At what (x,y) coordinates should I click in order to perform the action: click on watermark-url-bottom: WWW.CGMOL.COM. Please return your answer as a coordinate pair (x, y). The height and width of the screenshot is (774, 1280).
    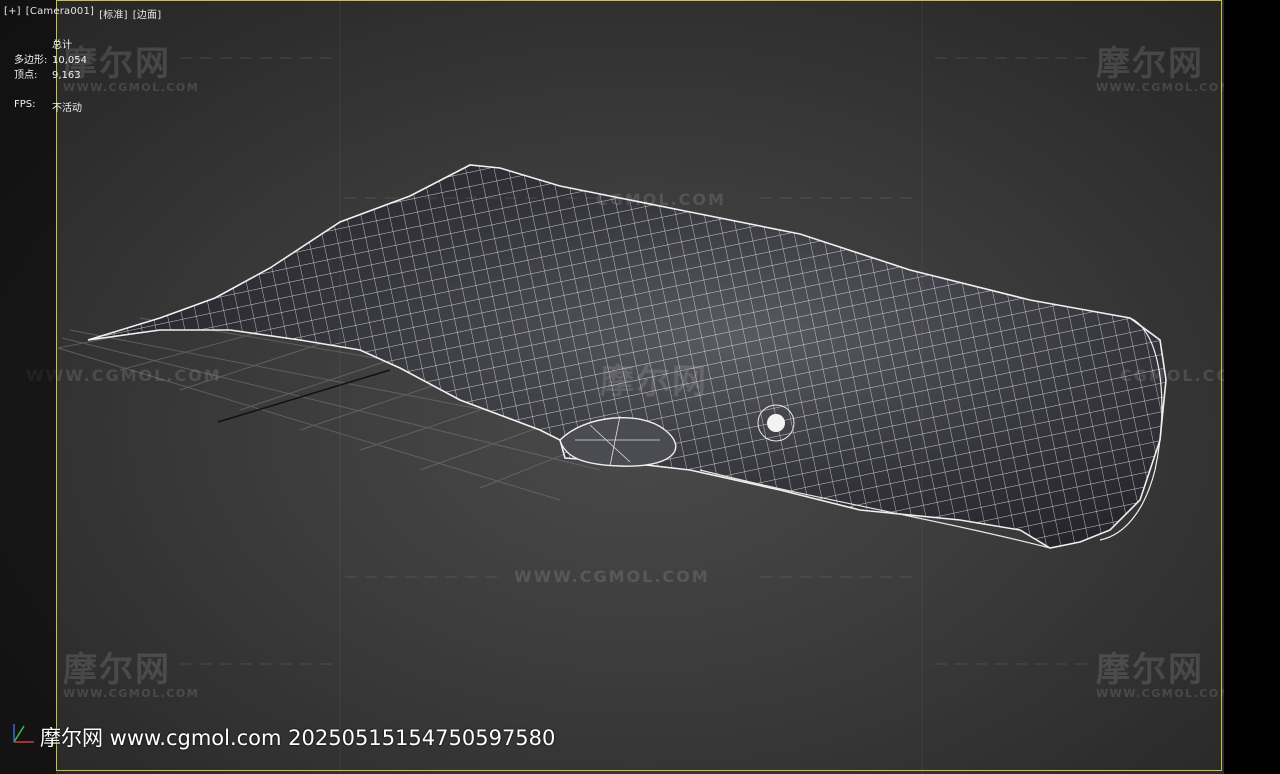
    Looking at the image, I should click on (612, 576).